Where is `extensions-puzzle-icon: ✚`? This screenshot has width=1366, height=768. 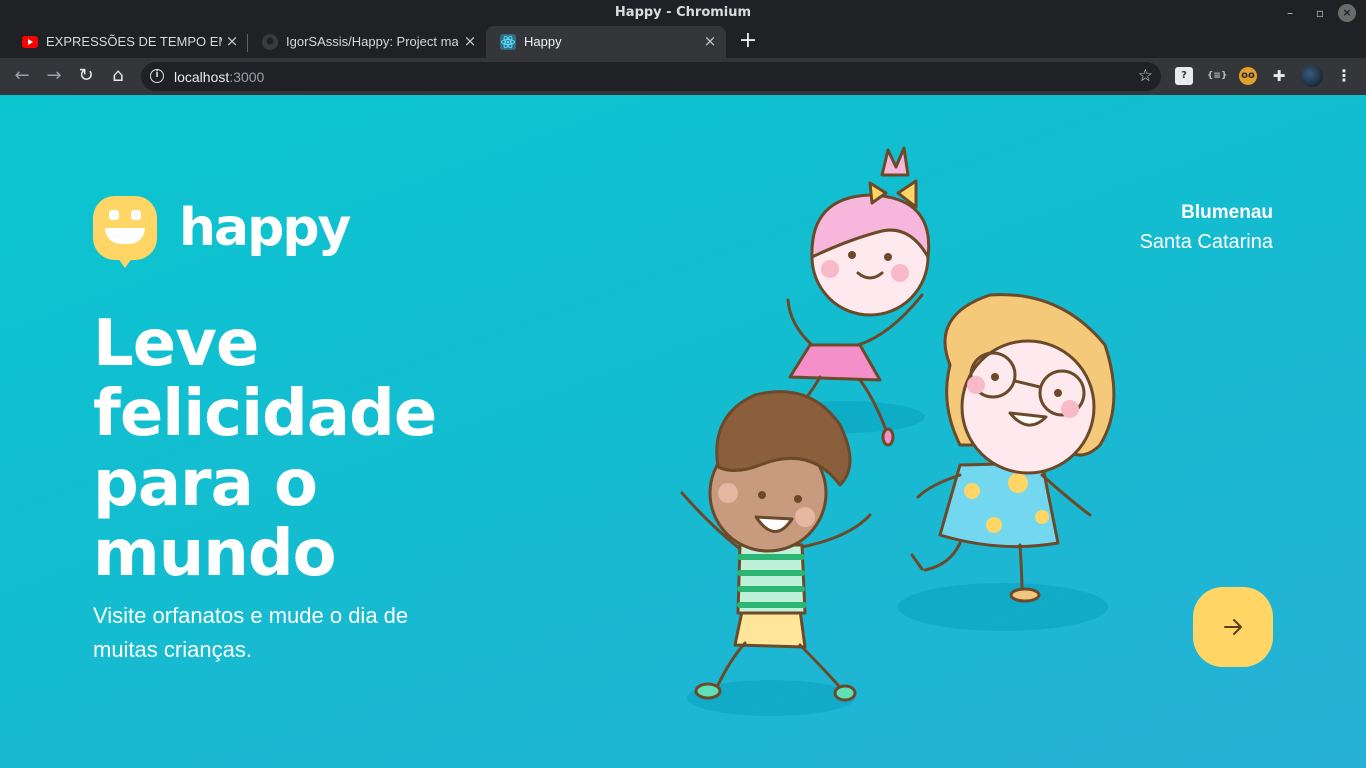
extensions-puzzle-icon: ✚ is located at coordinates (1279, 76).